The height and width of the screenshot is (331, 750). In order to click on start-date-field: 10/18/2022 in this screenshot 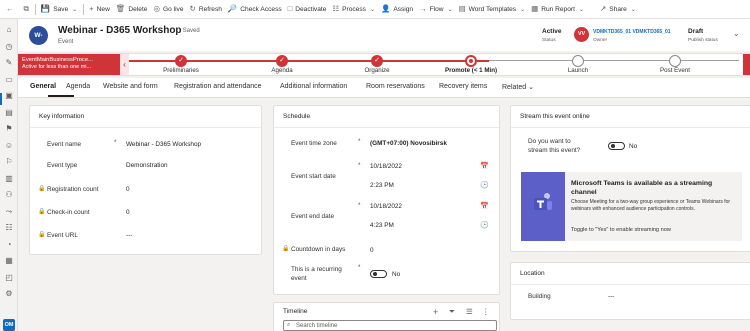, I will do `click(386, 166)`.